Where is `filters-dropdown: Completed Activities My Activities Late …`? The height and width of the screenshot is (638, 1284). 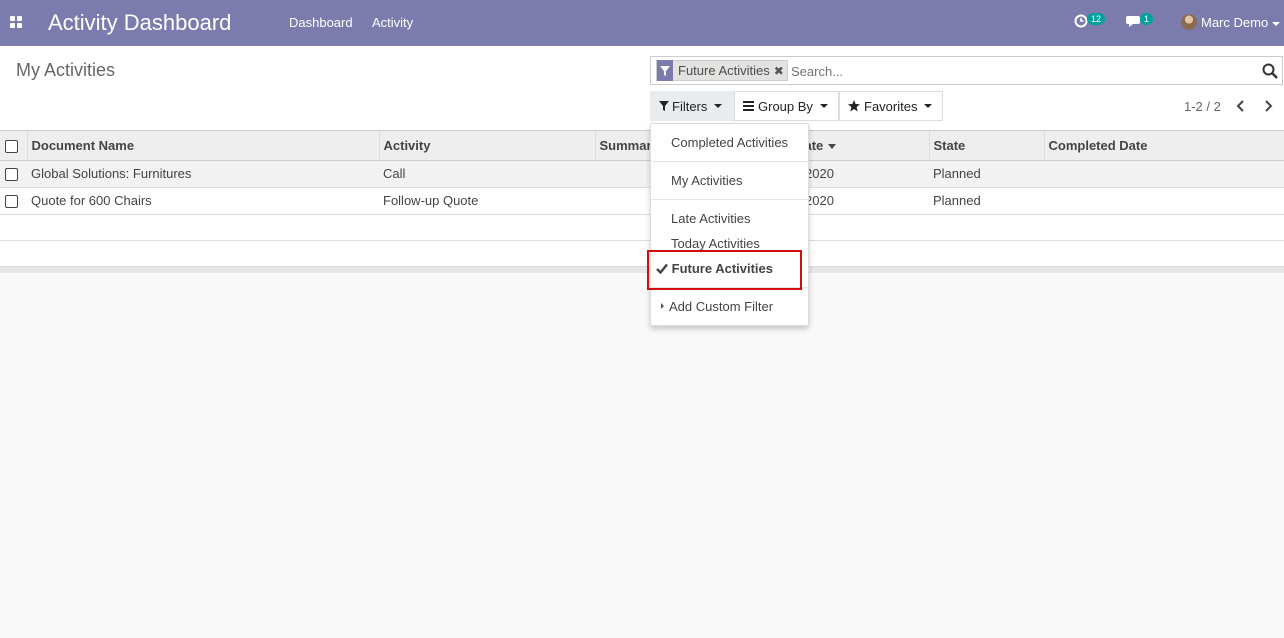
filters-dropdown: Completed Activities My Activities Late … is located at coordinates (729, 224).